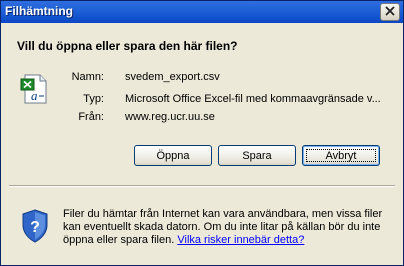 This screenshot has height=266, width=404. What do you see at coordinates (202, 186) in the screenshot?
I see `separator` at bounding box center [202, 186].